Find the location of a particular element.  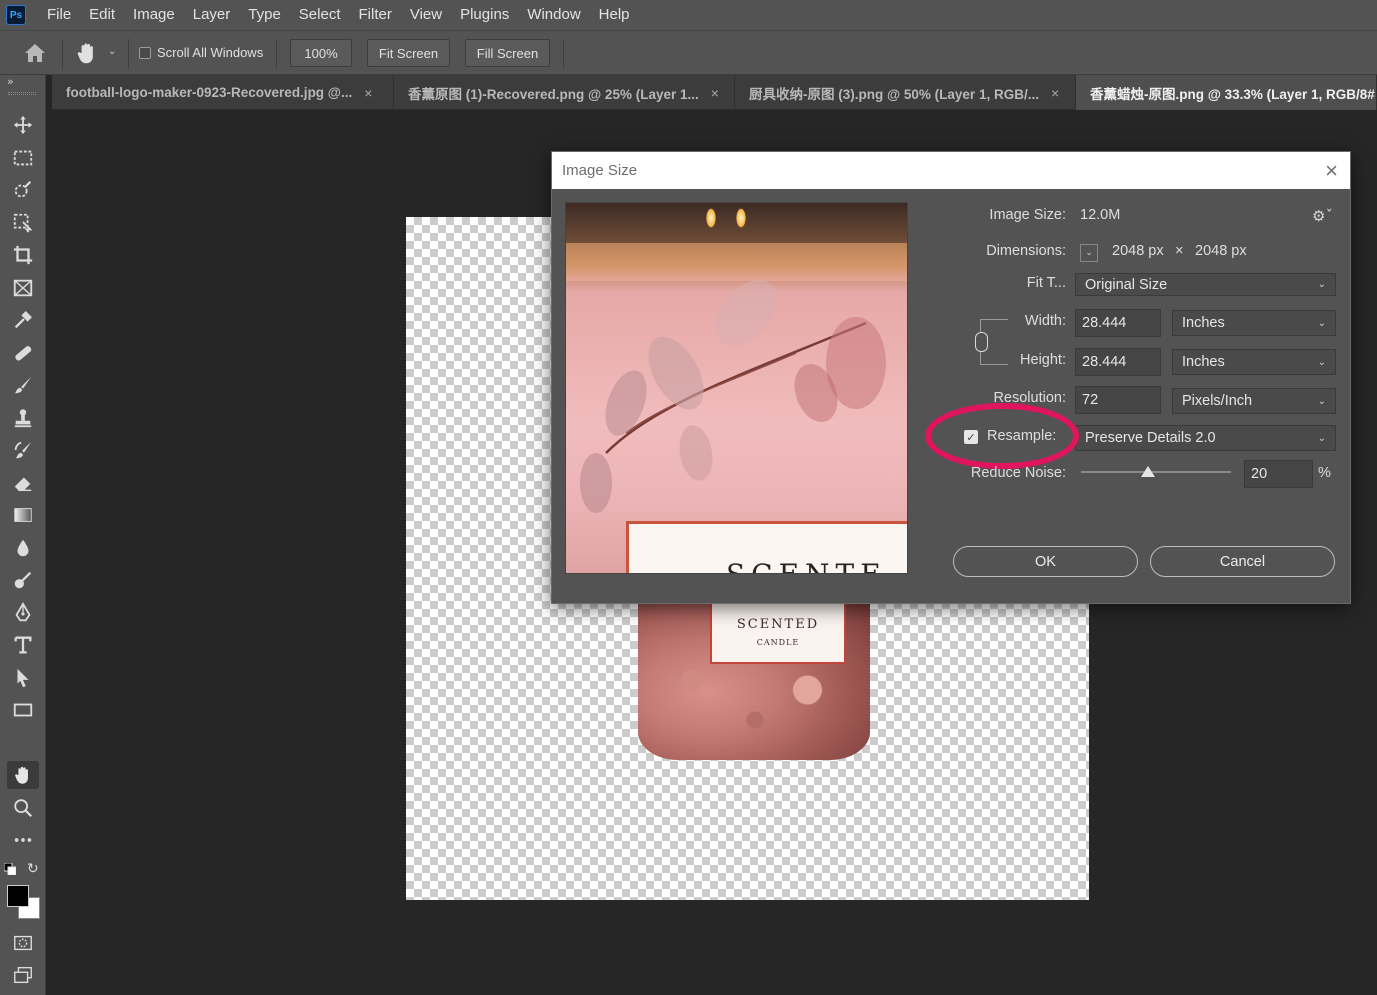

menu-file: File is located at coordinates (59, 15).